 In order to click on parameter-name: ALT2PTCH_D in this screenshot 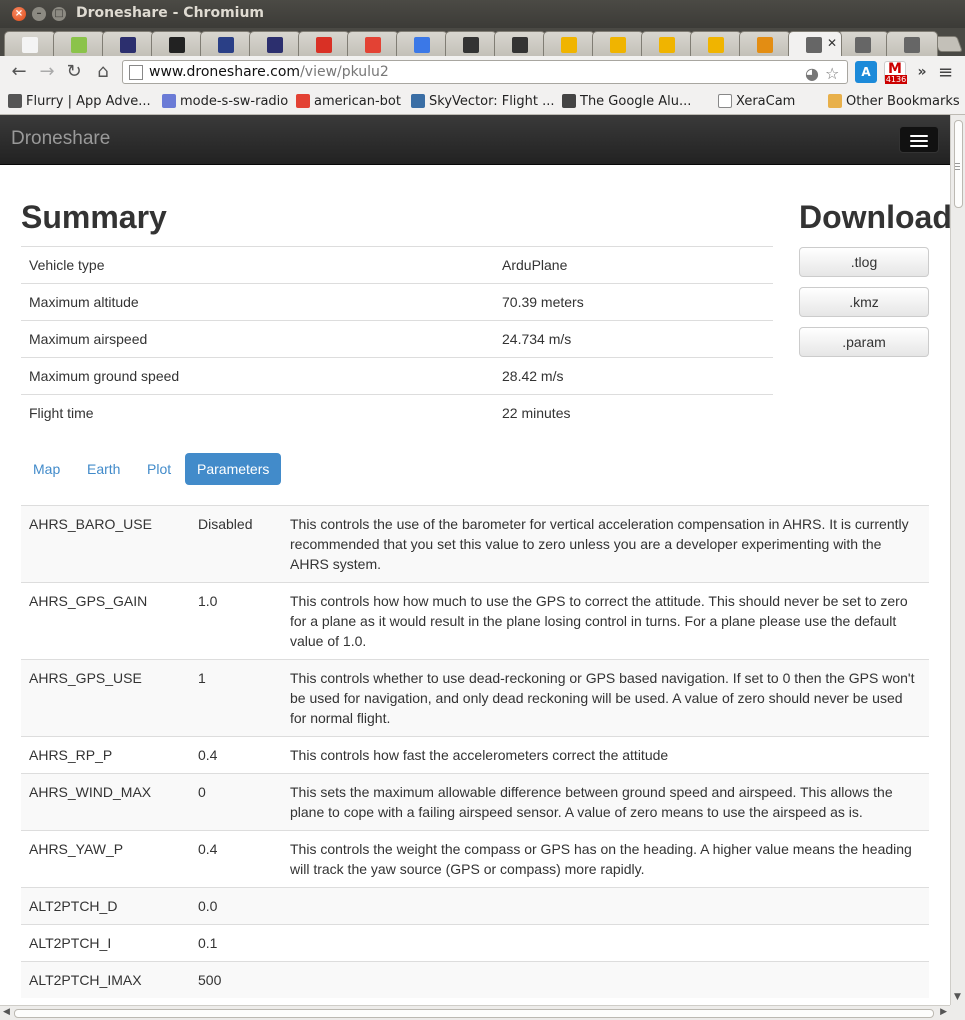, I will do `click(105, 906)`.